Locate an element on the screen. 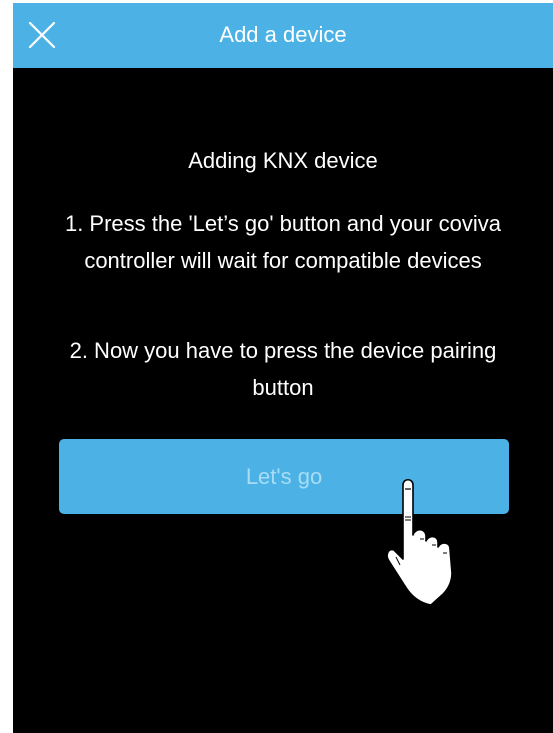 Image resolution: width=553 pixels, height=733 pixels. page-title: Add a device is located at coordinates (283, 34).